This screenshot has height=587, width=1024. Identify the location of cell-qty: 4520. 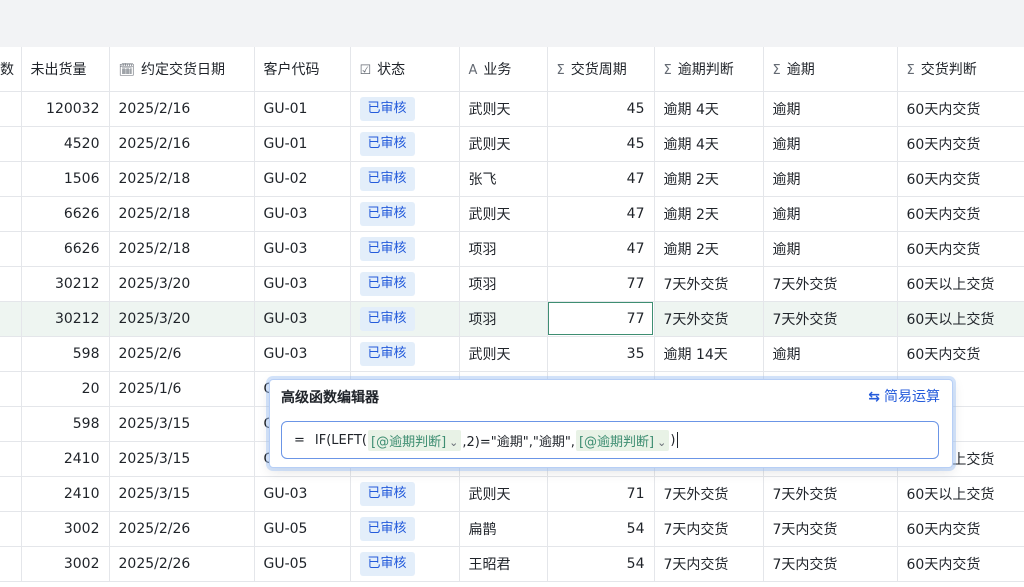
(65, 144).